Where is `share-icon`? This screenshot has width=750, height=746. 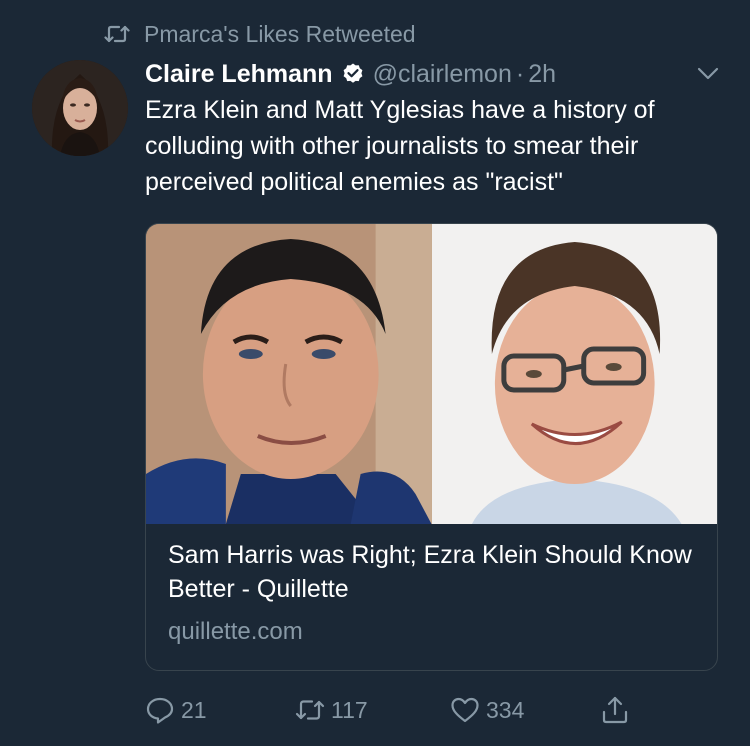 share-icon is located at coordinates (615, 710).